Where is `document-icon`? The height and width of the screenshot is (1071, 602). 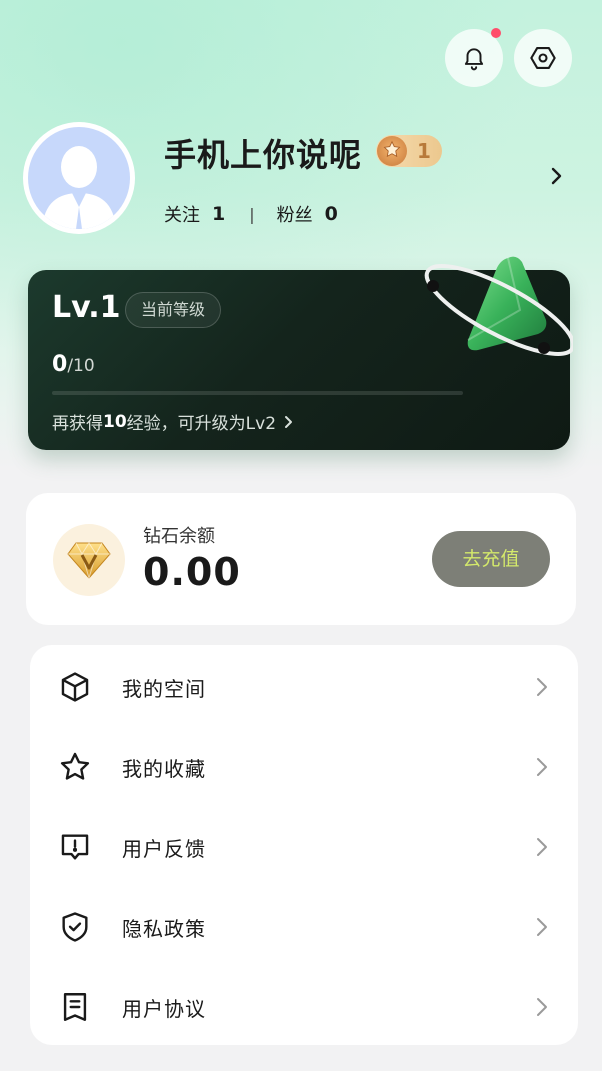
document-icon is located at coordinates (75, 1007).